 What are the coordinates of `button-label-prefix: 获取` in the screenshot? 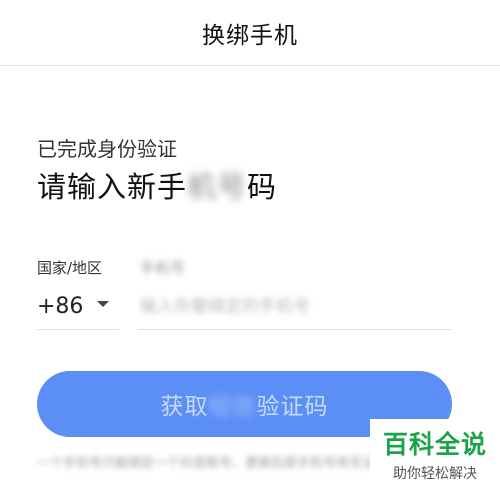 It's located at (184, 407).